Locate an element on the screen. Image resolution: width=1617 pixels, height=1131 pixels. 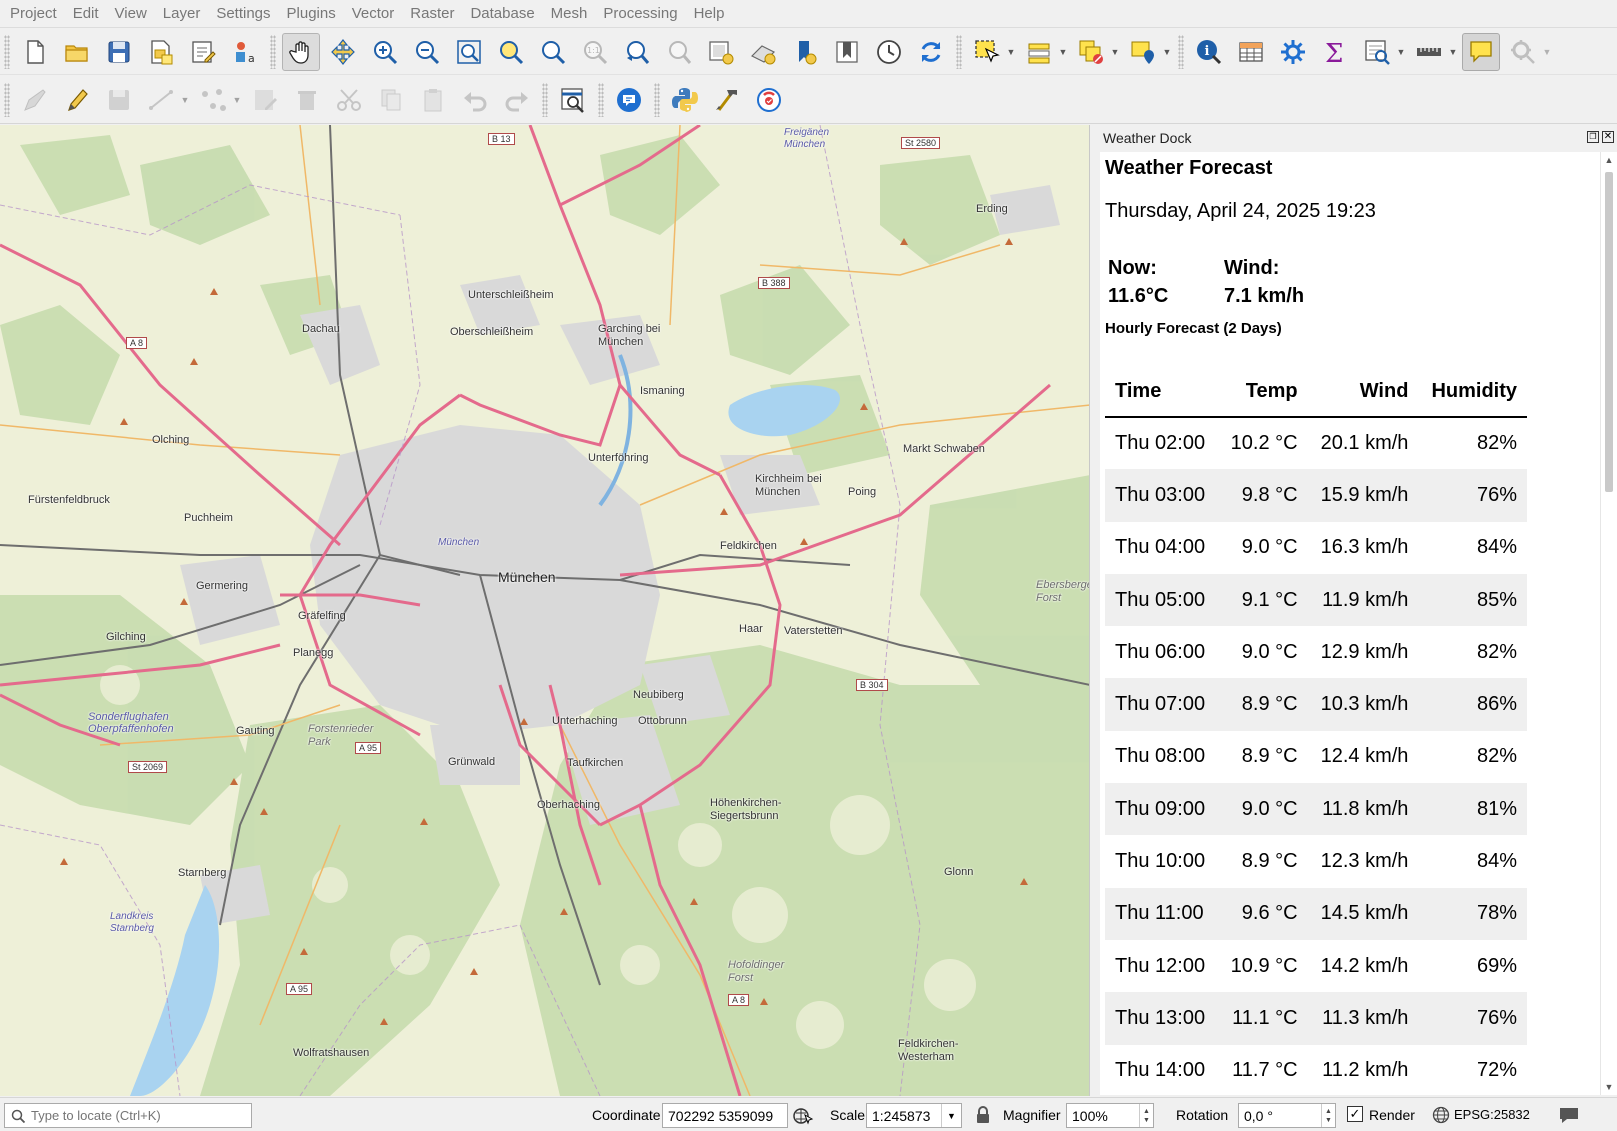
now-label: Now: is located at coordinates (1132, 268).